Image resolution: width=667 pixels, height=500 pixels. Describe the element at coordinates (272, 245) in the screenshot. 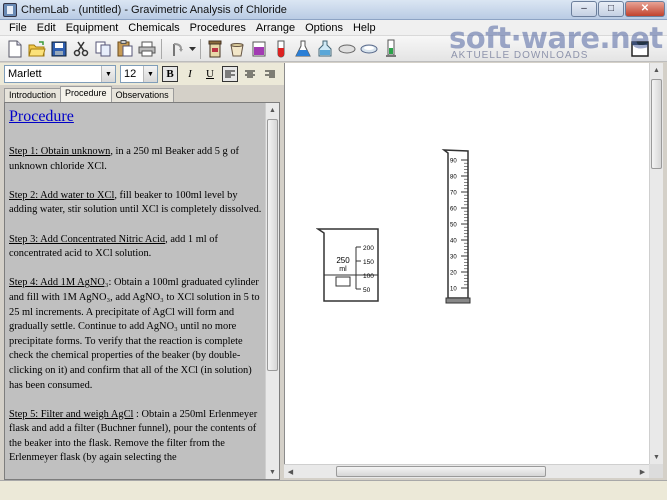

I see `procedure-scroll-thumb` at that location.